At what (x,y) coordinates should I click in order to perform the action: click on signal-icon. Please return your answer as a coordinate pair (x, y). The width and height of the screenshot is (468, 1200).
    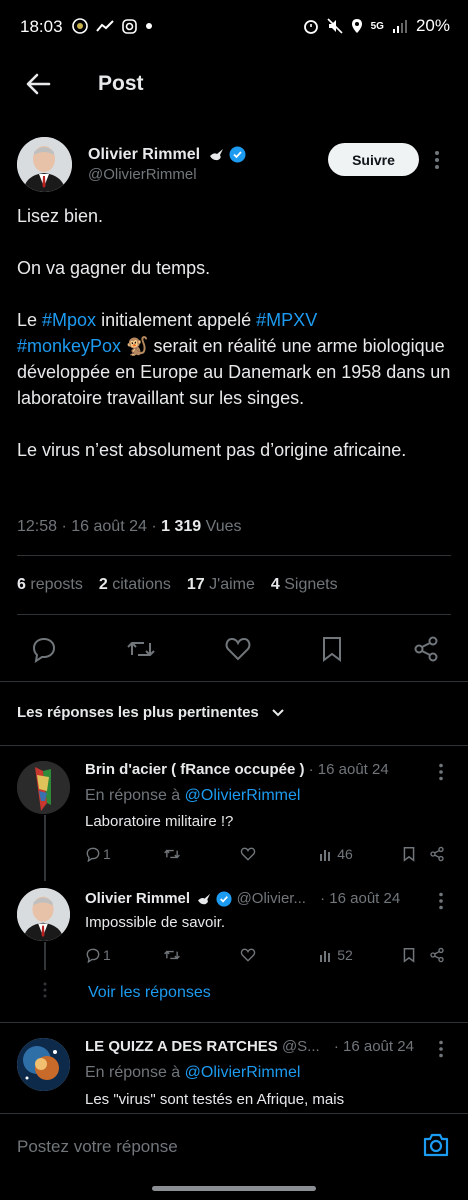
    Looking at the image, I should click on (400, 26).